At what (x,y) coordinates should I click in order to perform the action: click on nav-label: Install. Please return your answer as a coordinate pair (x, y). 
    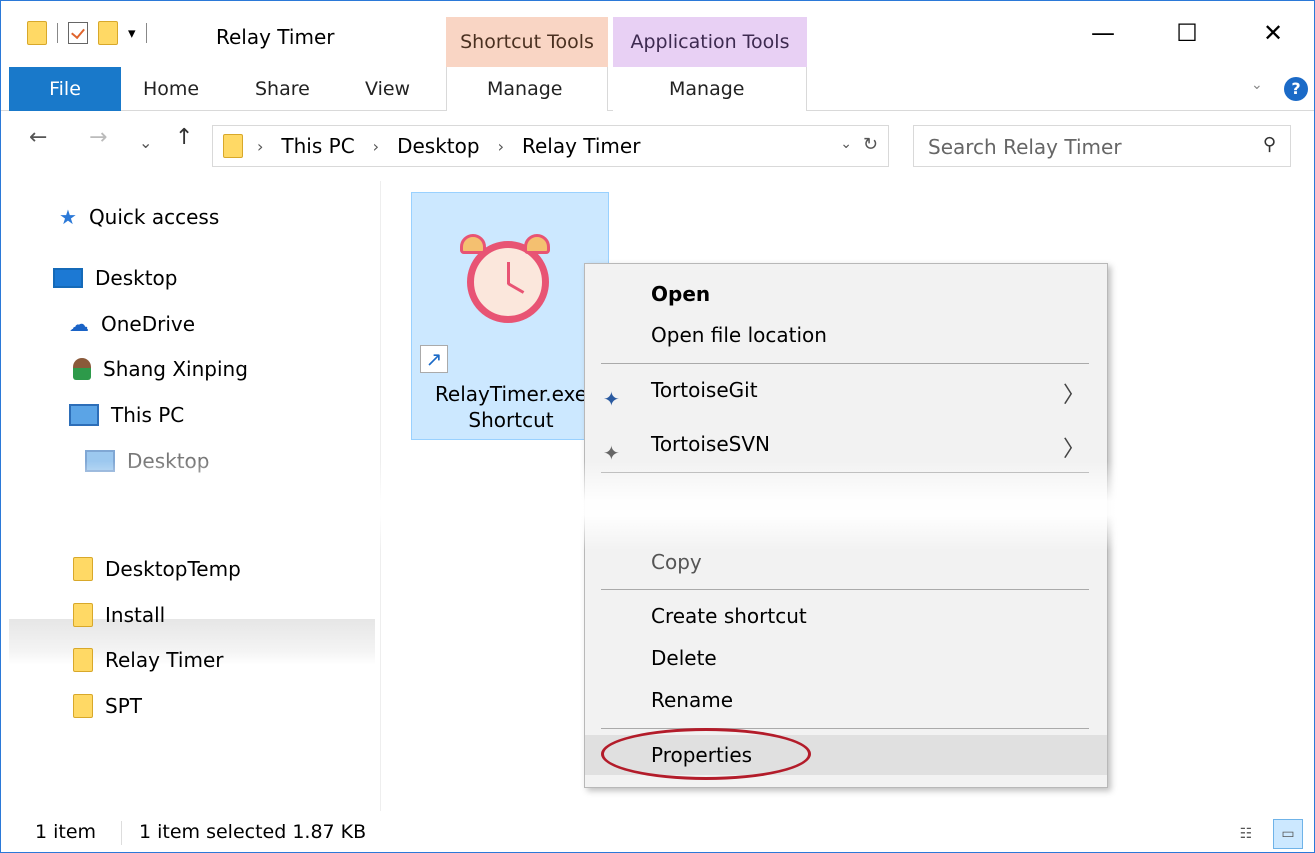
    Looking at the image, I should click on (135, 615).